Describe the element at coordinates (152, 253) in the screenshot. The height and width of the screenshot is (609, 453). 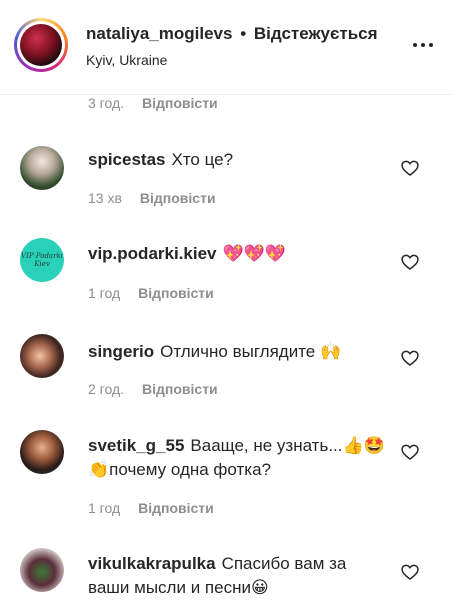
I see `comment-username: vip.podarki.kiev` at that location.